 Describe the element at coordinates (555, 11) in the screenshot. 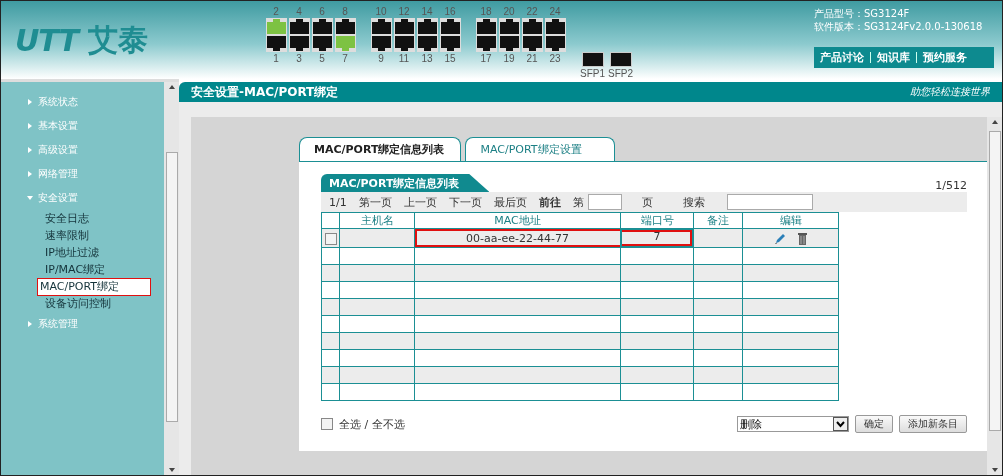

I see `port-number: 24` at that location.